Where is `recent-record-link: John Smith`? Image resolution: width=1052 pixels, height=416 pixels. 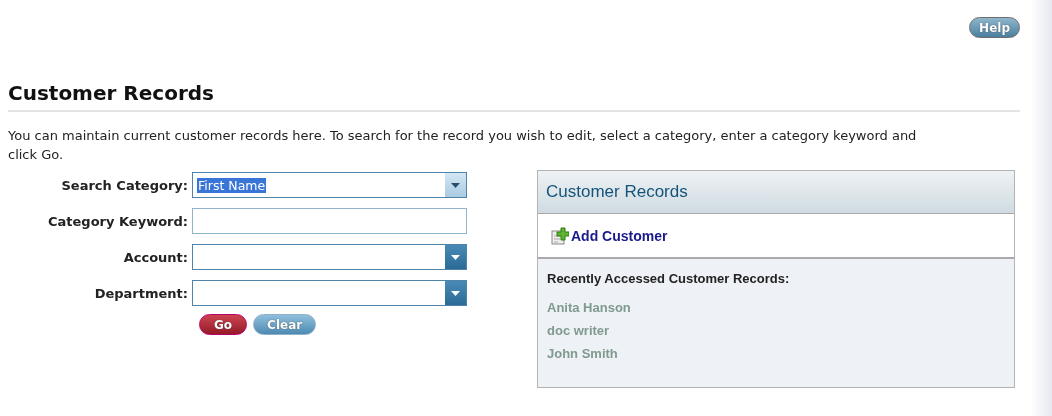
recent-record-link: John Smith is located at coordinates (582, 353).